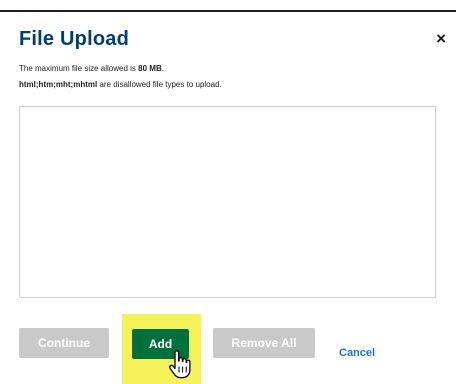  Describe the element at coordinates (79, 68) in the screenshot. I see `max-size-prefix: The maximum file size allowed is` at that location.